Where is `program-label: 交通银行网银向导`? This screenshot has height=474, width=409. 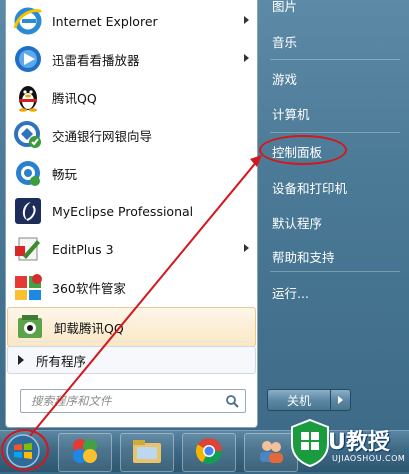
program-label: 交通银行网银向导 is located at coordinates (102, 136).